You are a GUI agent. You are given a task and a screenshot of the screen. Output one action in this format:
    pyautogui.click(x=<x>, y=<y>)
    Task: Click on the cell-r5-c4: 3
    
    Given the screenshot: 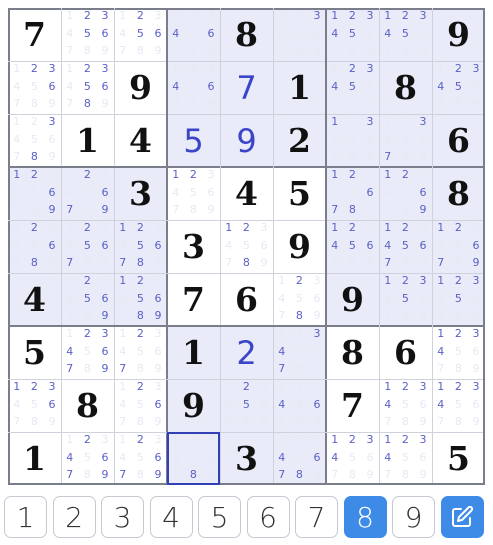 What is the action you would take?
    pyautogui.click(x=193, y=246)
    